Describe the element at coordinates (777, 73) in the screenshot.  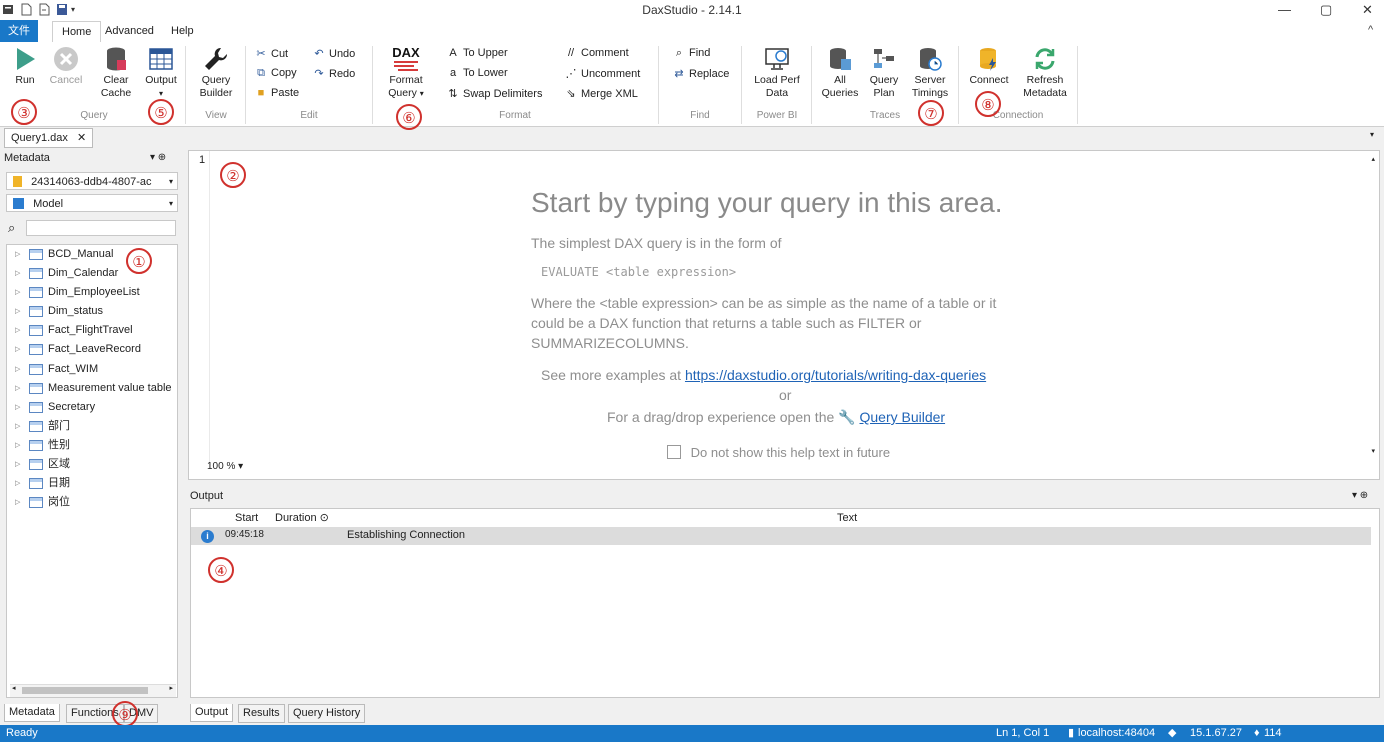
I see `load-perf-data-button: Load Perf Data` at that location.